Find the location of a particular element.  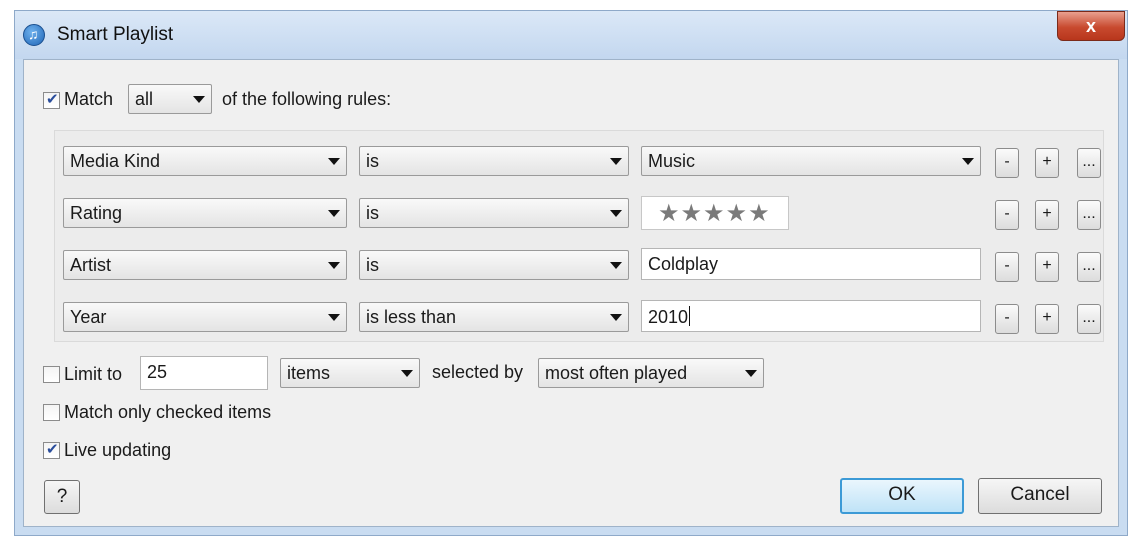

match-checked-label: Match only checked items is located at coordinates (168, 412).